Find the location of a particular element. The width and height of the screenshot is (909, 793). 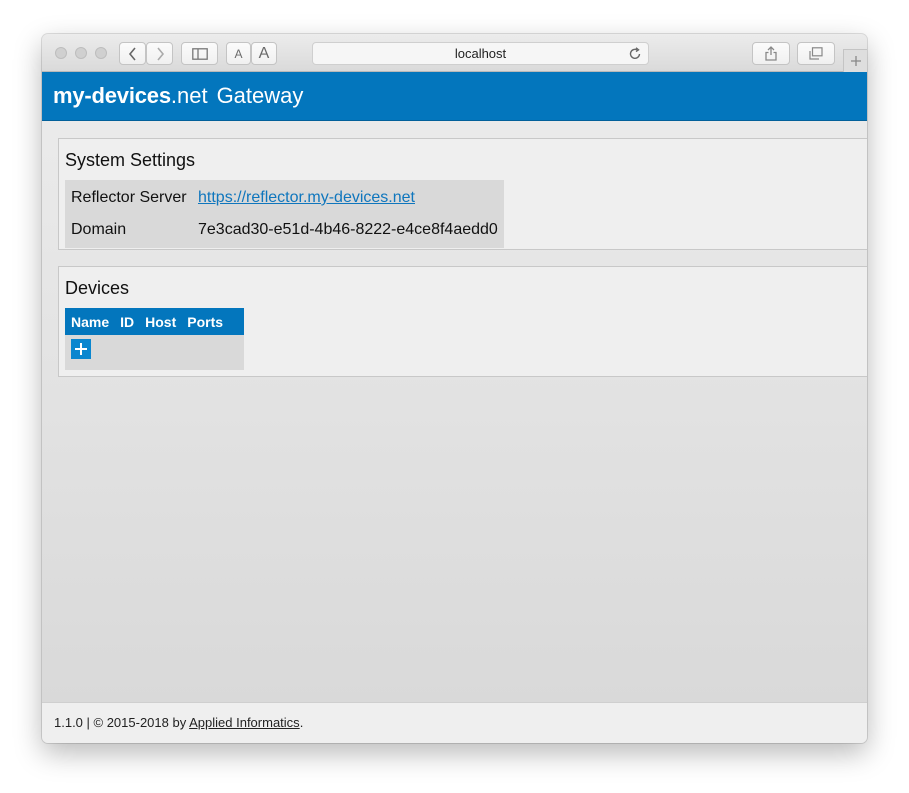

footer-suffix: . is located at coordinates (301, 722).